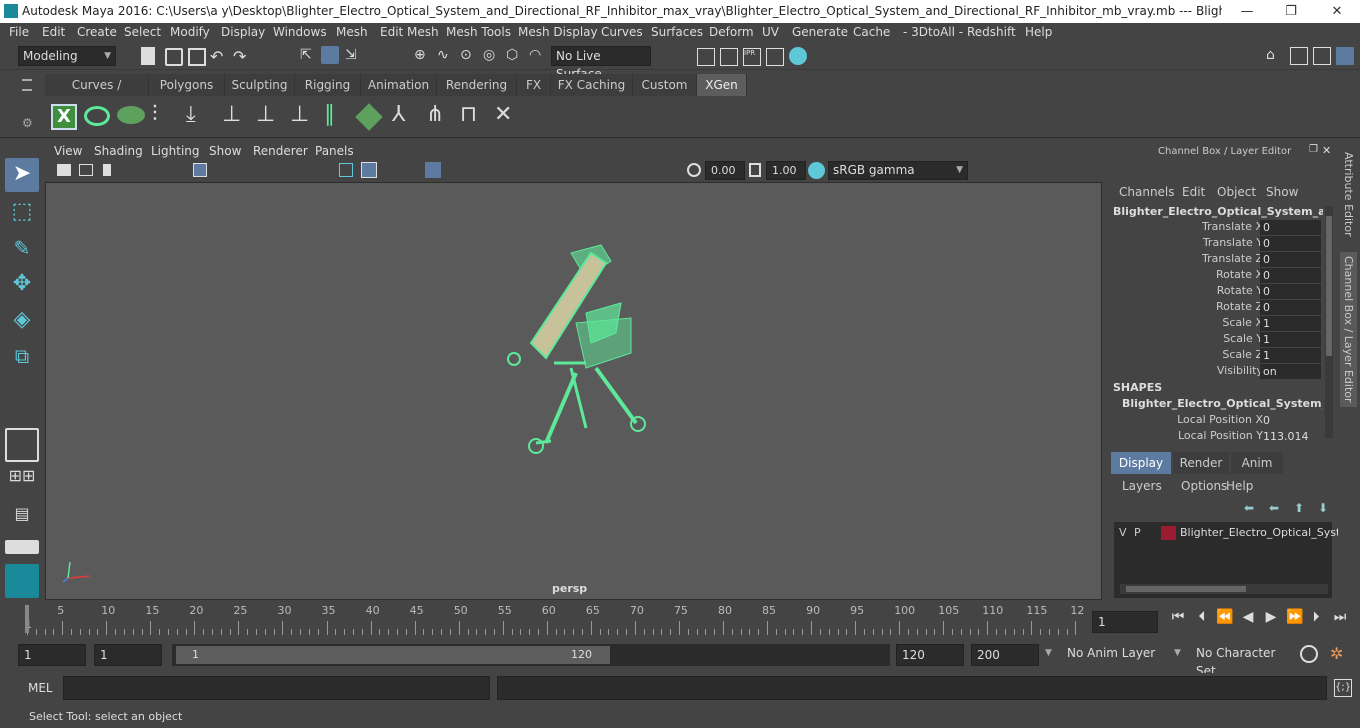  I want to click on interactive-groom-icon: ⅄, so click(398, 114).